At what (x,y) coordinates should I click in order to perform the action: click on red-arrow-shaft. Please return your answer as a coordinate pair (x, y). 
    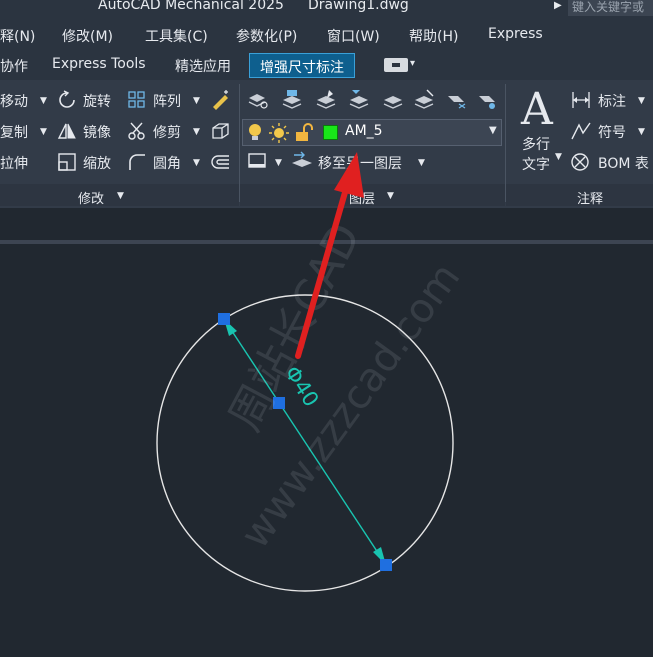
    Looking at the image, I should click on (324, 265).